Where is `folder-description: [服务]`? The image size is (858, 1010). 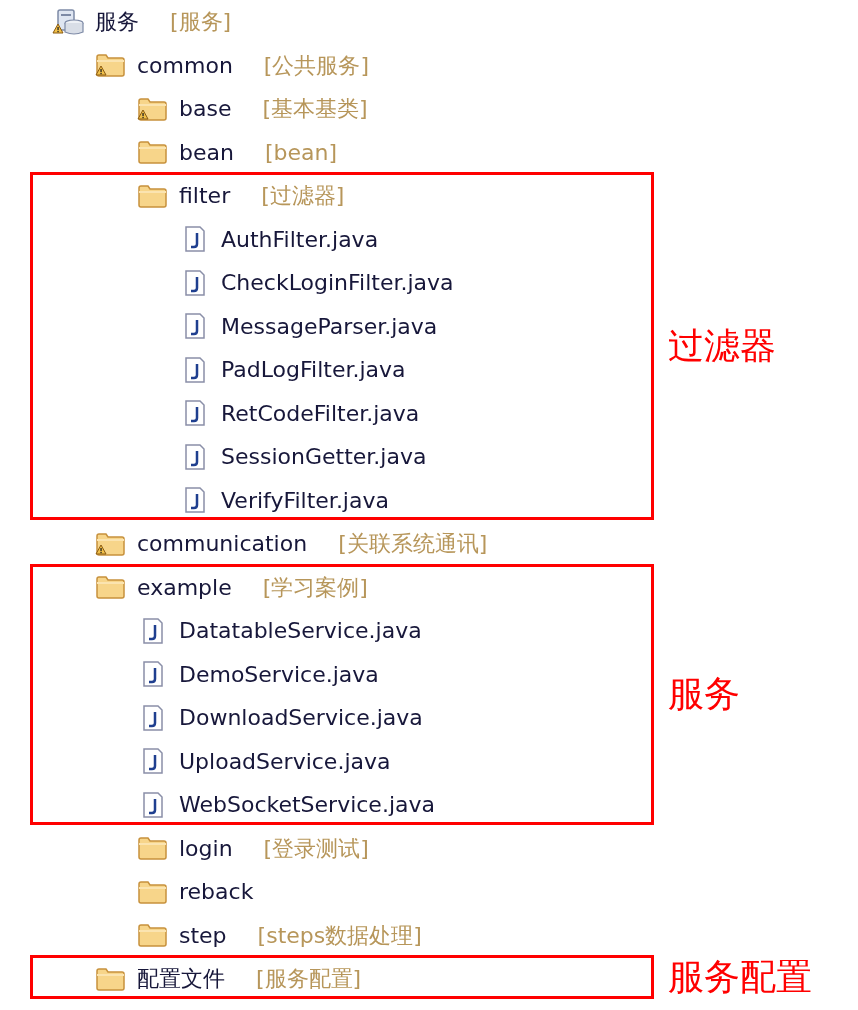 folder-description: [服务] is located at coordinates (201, 22).